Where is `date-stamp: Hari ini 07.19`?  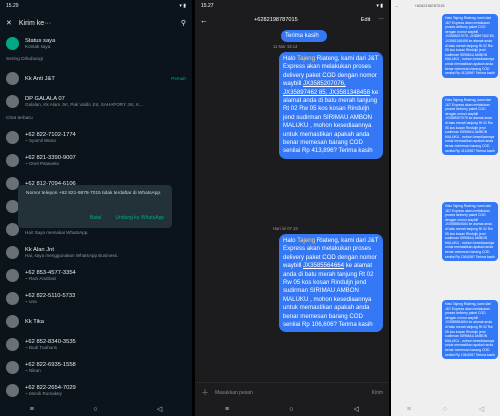
date-stamp: Hari ini 07.19 is located at coordinates (285, 228).